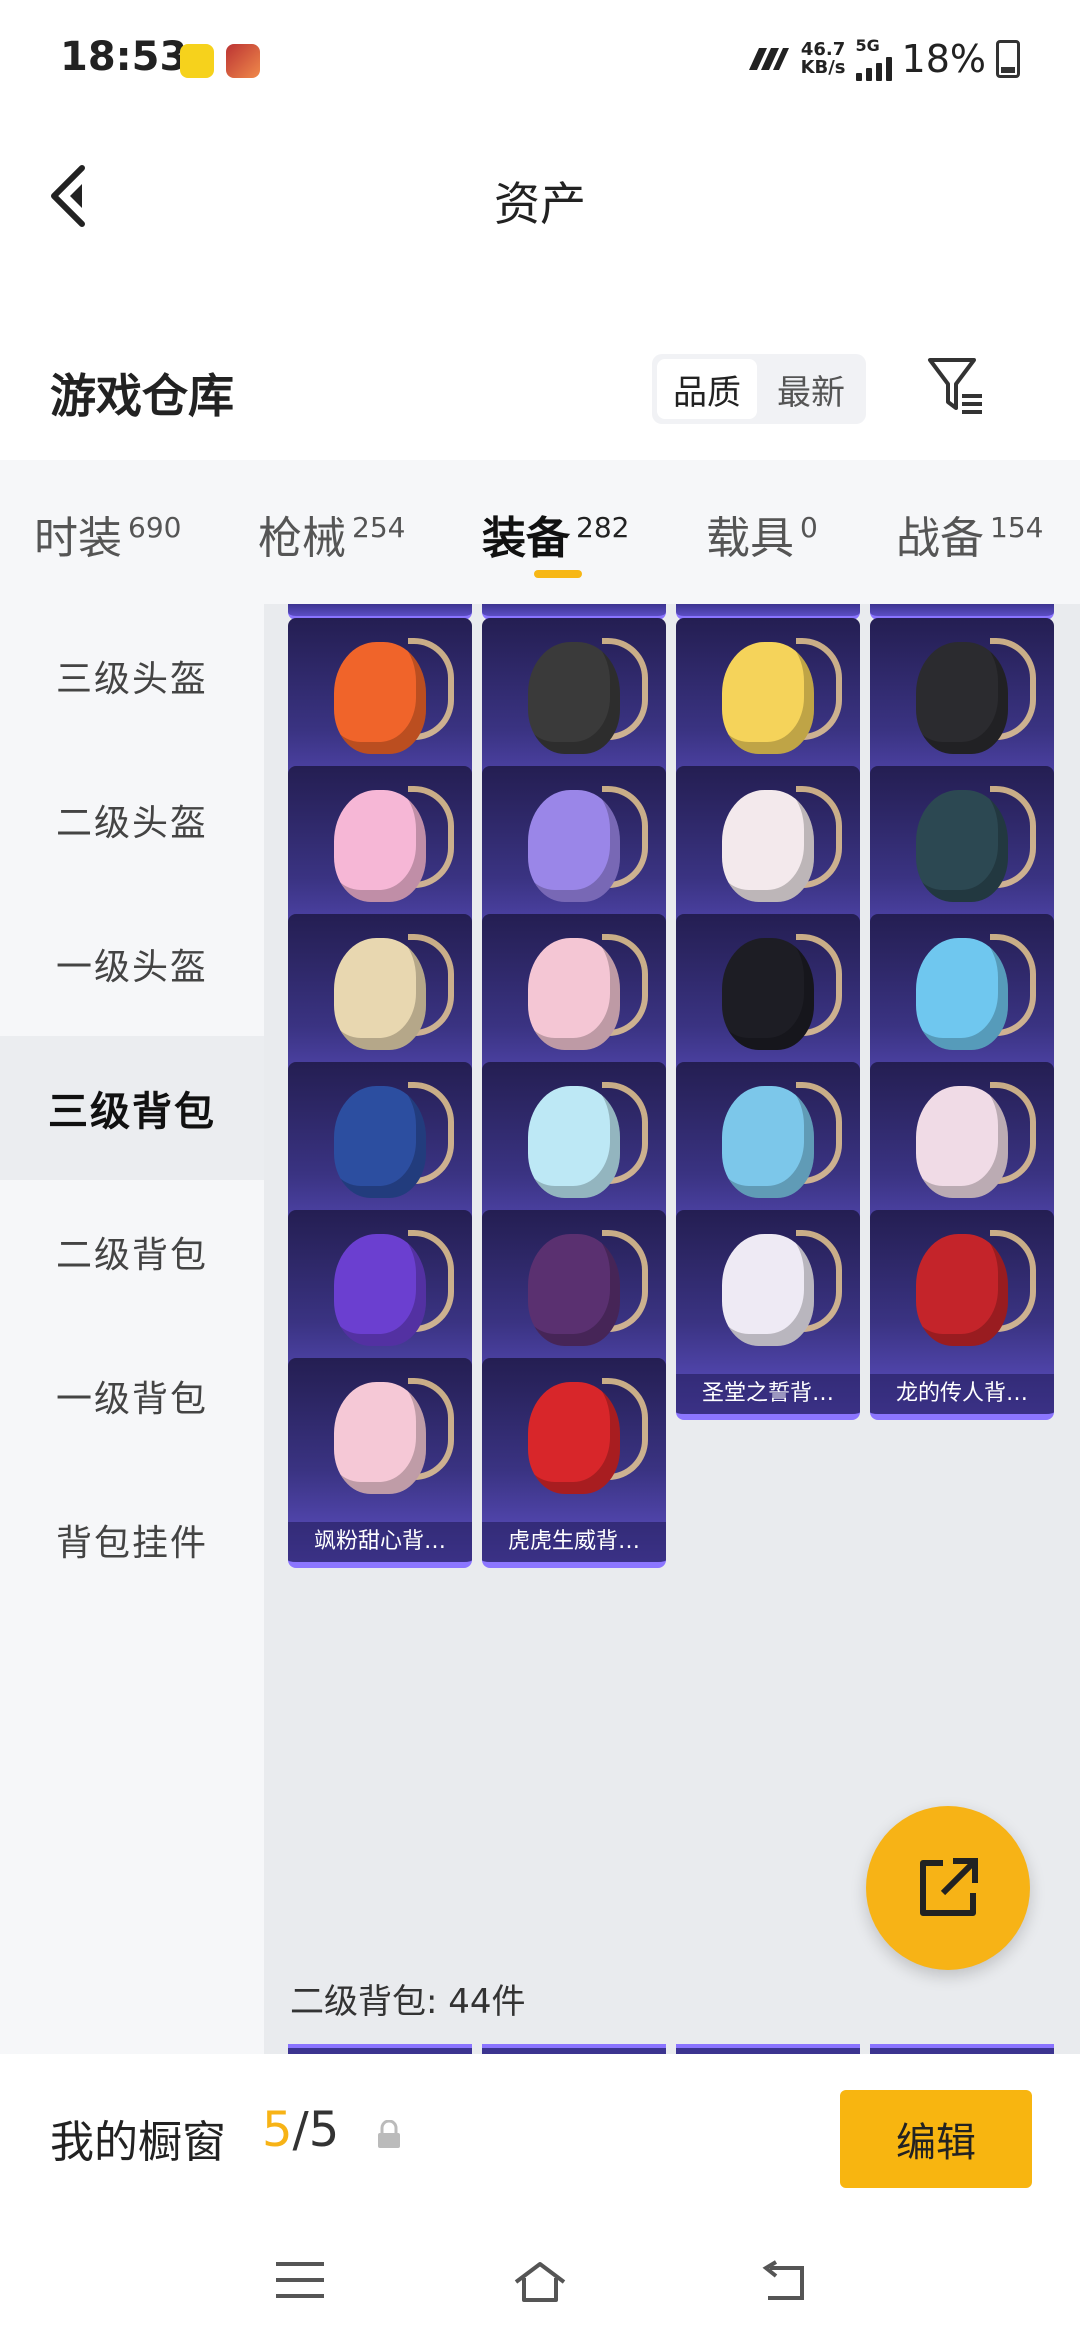 The height and width of the screenshot is (2344, 1080). Describe the element at coordinates (823, 58) in the screenshot. I see `net-speed: 46.7 KB/s` at that location.